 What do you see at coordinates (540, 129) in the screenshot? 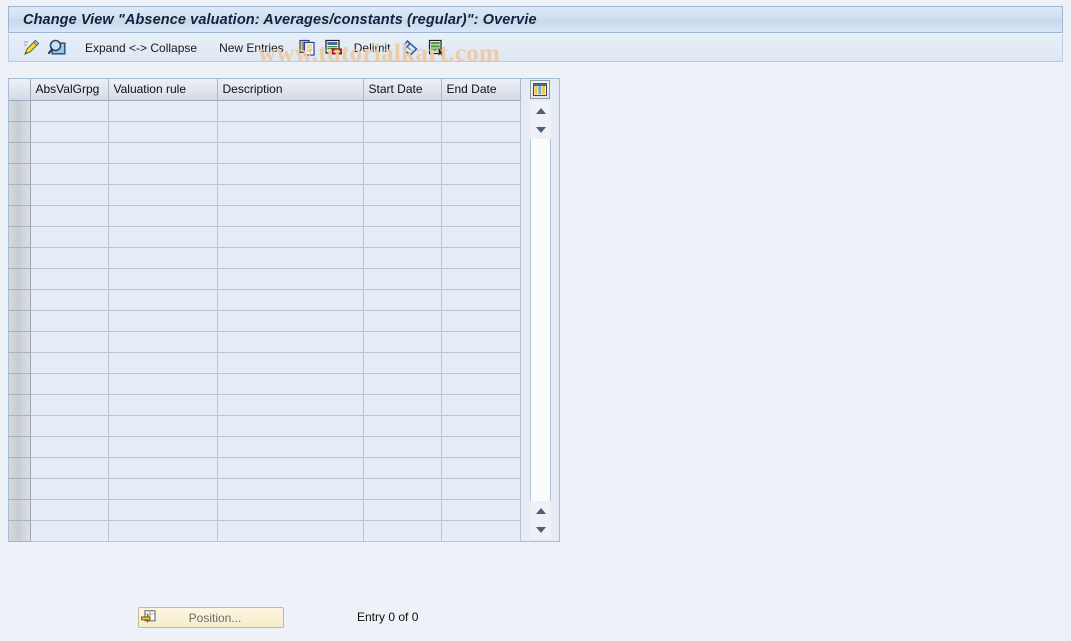
I see `scroll-down-icon` at bounding box center [540, 129].